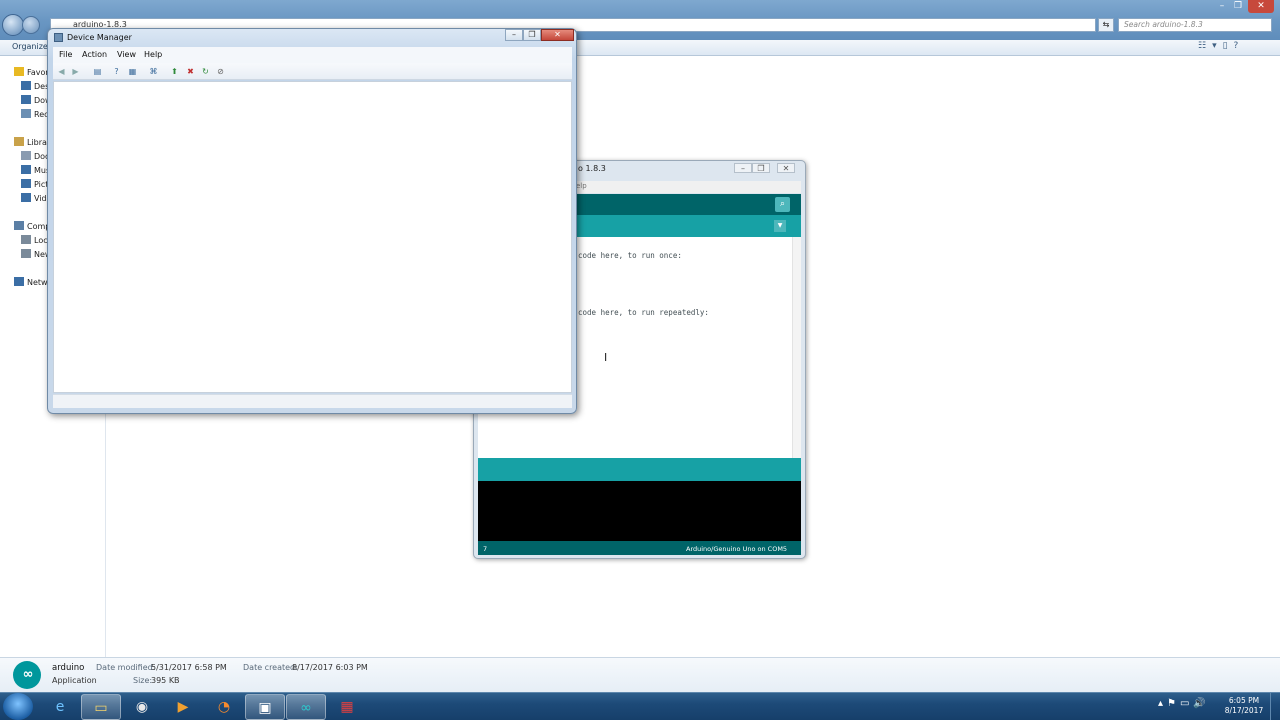 This screenshot has width=1280, height=721. I want to click on show-desktop-button, so click(1275, 706).